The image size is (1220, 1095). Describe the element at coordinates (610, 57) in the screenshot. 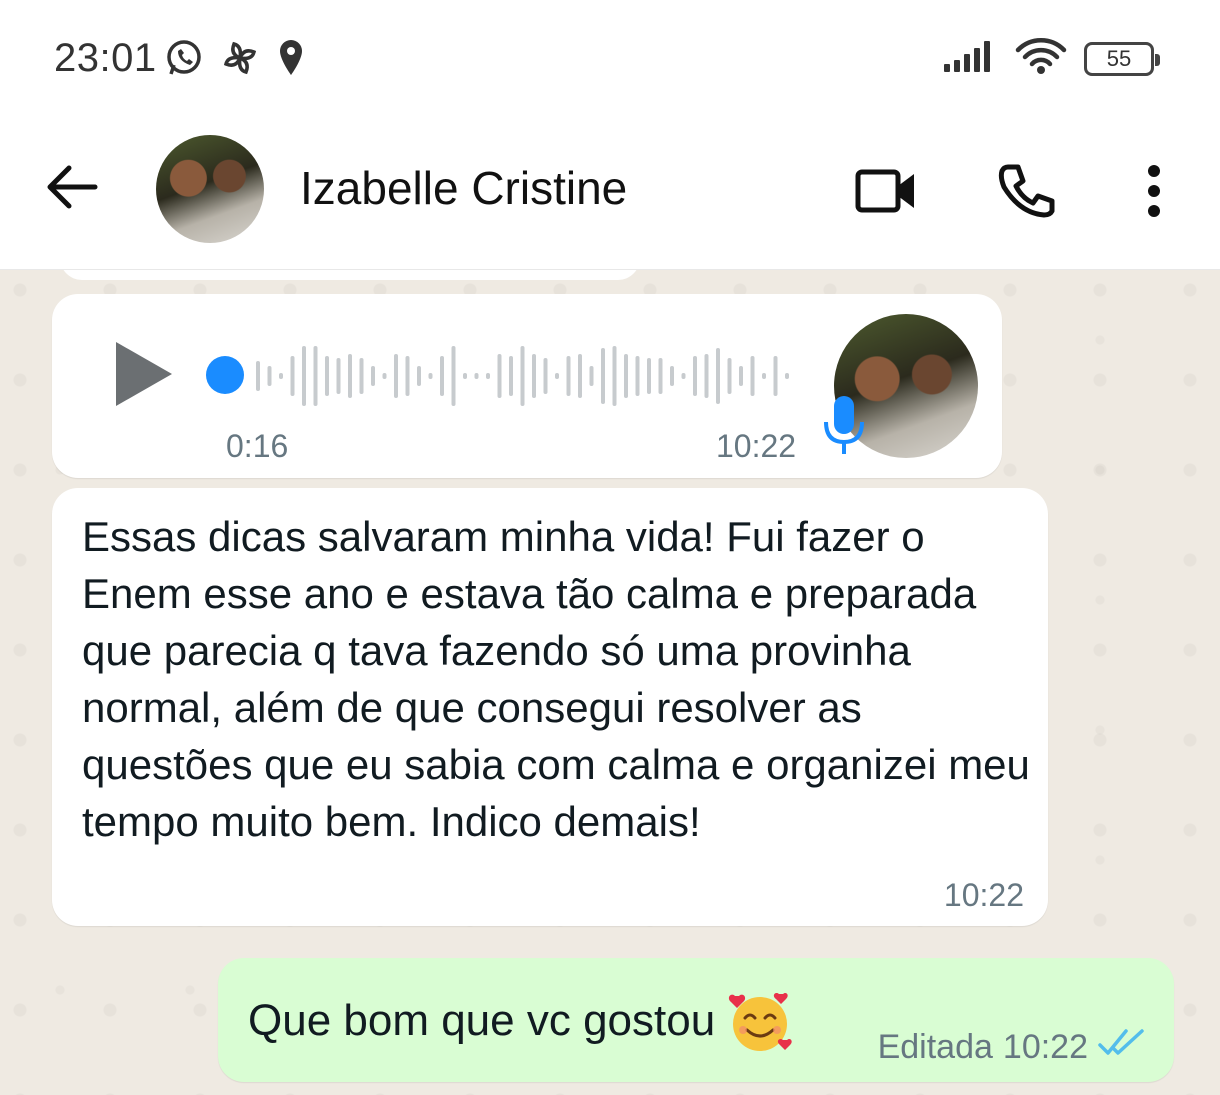

I see `status-bar: 23:01 55` at that location.